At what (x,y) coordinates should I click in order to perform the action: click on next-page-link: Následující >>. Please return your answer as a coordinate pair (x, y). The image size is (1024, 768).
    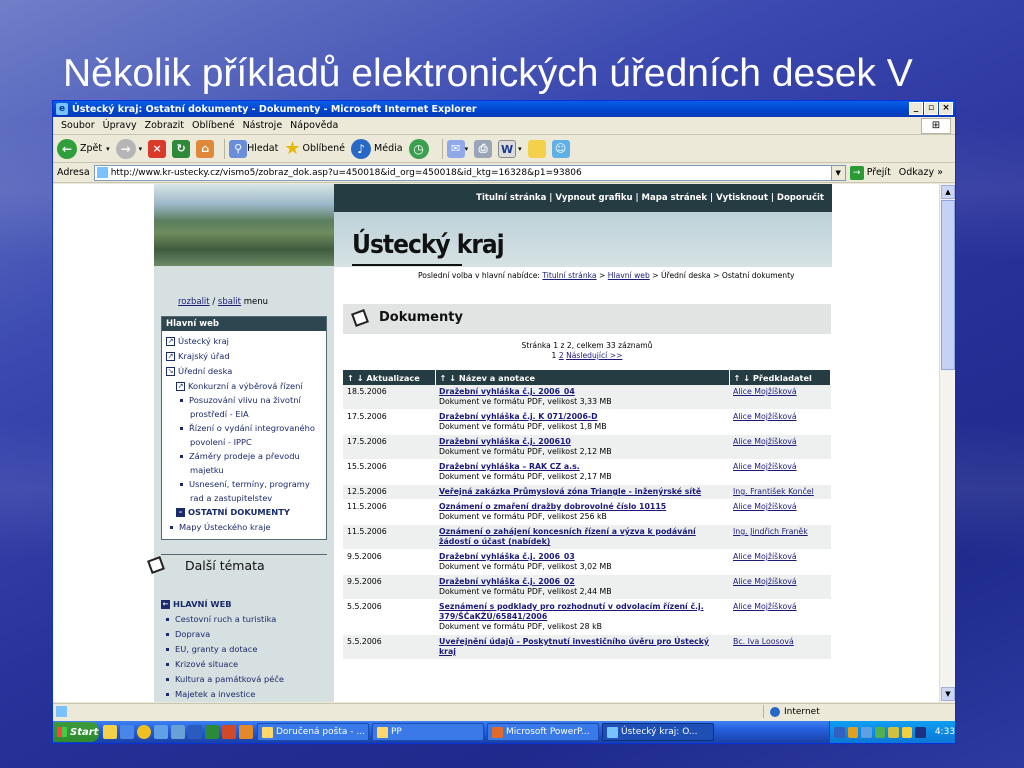
    Looking at the image, I should click on (594, 355).